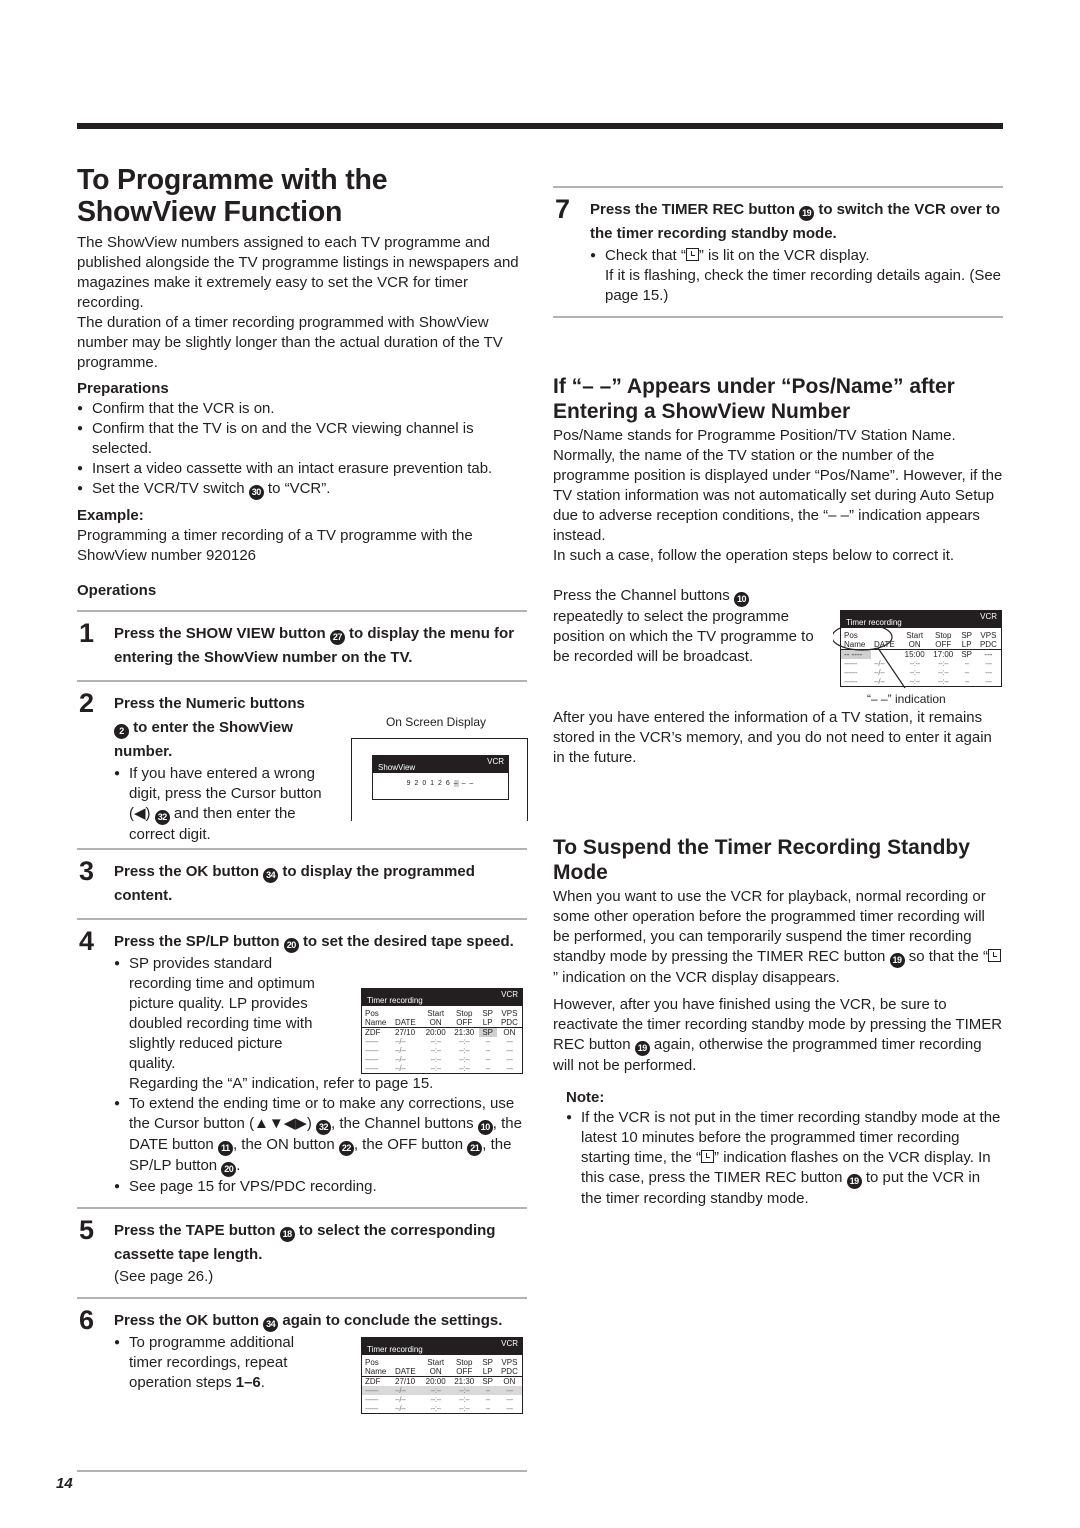 This screenshot has width=1080, height=1528. What do you see at coordinates (164, 1276) in the screenshot?
I see `step-extra: (See page 26.)` at bounding box center [164, 1276].